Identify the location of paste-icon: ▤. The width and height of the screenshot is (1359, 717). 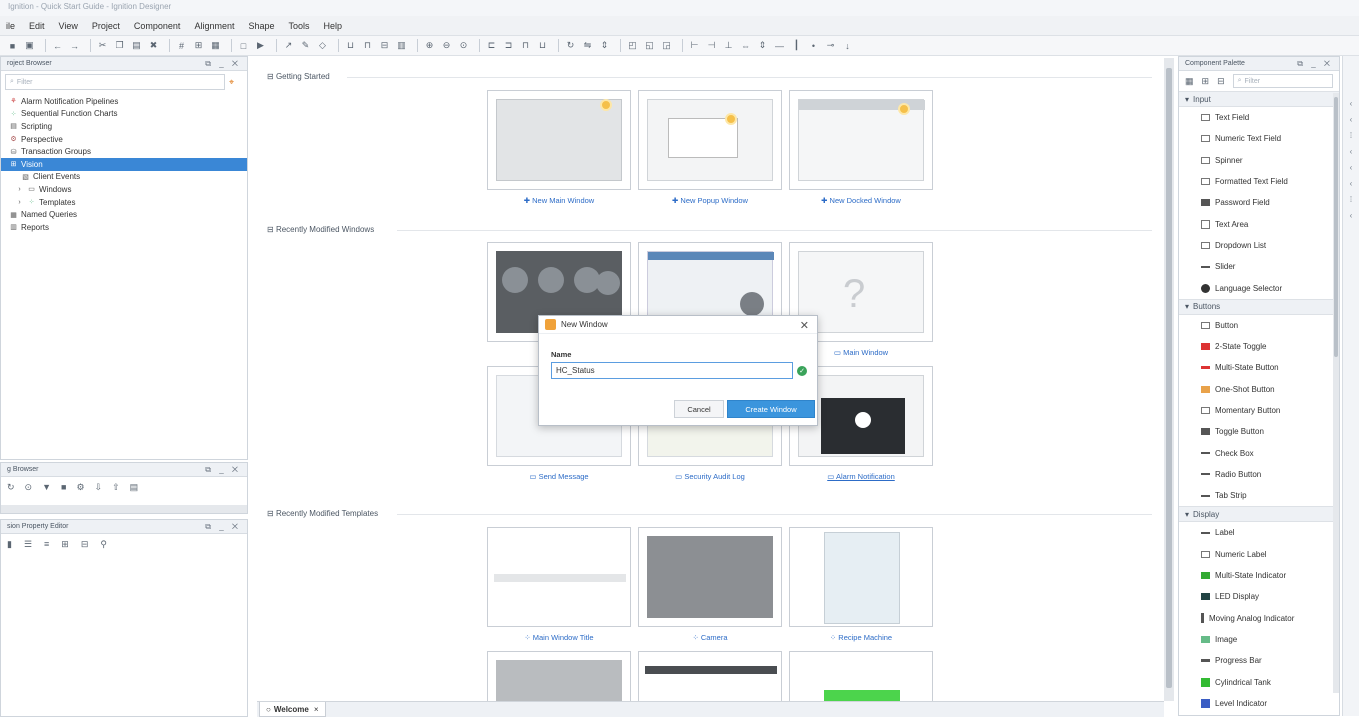
(136, 45).